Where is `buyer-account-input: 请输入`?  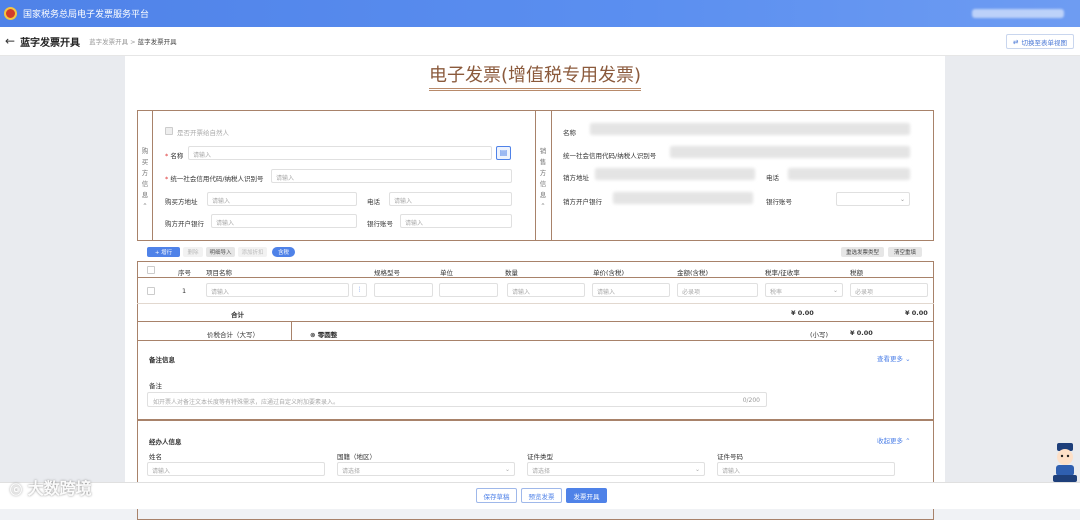 buyer-account-input: 请输入 is located at coordinates (456, 221).